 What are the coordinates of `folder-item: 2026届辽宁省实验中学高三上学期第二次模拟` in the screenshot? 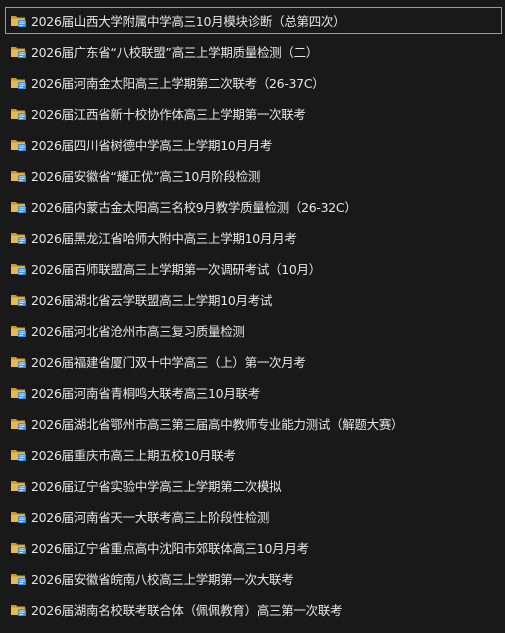 It's located at (252, 485).